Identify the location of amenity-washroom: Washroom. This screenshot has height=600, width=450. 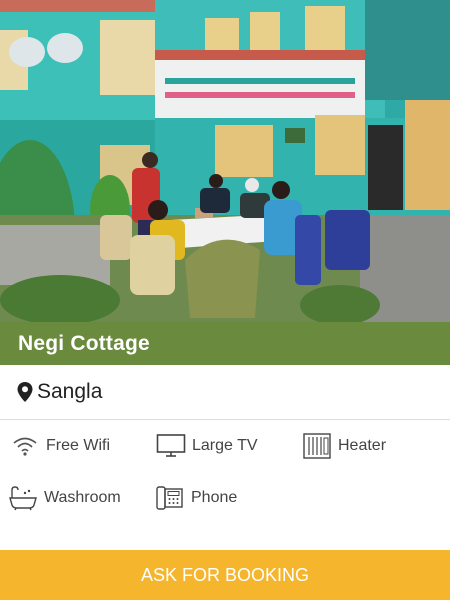
(64, 498).